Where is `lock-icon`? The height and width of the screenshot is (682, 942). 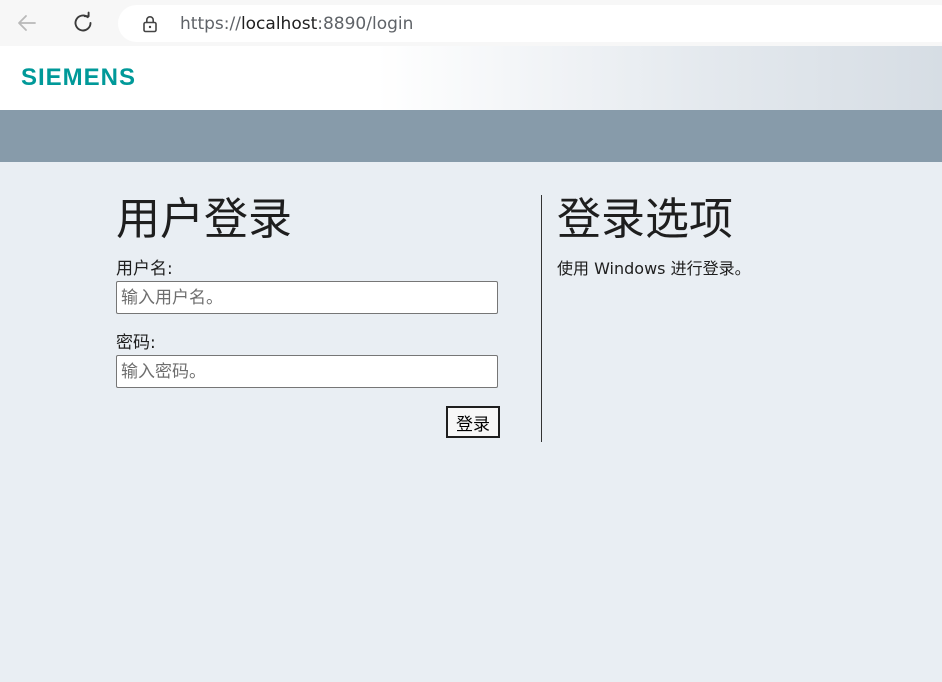 lock-icon is located at coordinates (150, 24).